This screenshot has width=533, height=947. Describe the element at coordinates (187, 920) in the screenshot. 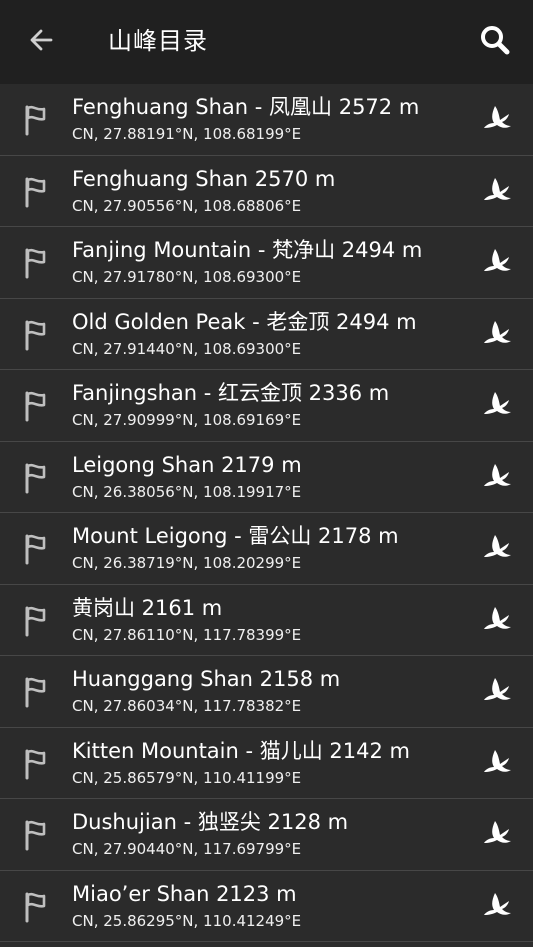

I see `peak-coordinates: CN, 25.86295°N, 110.41249°E` at that location.